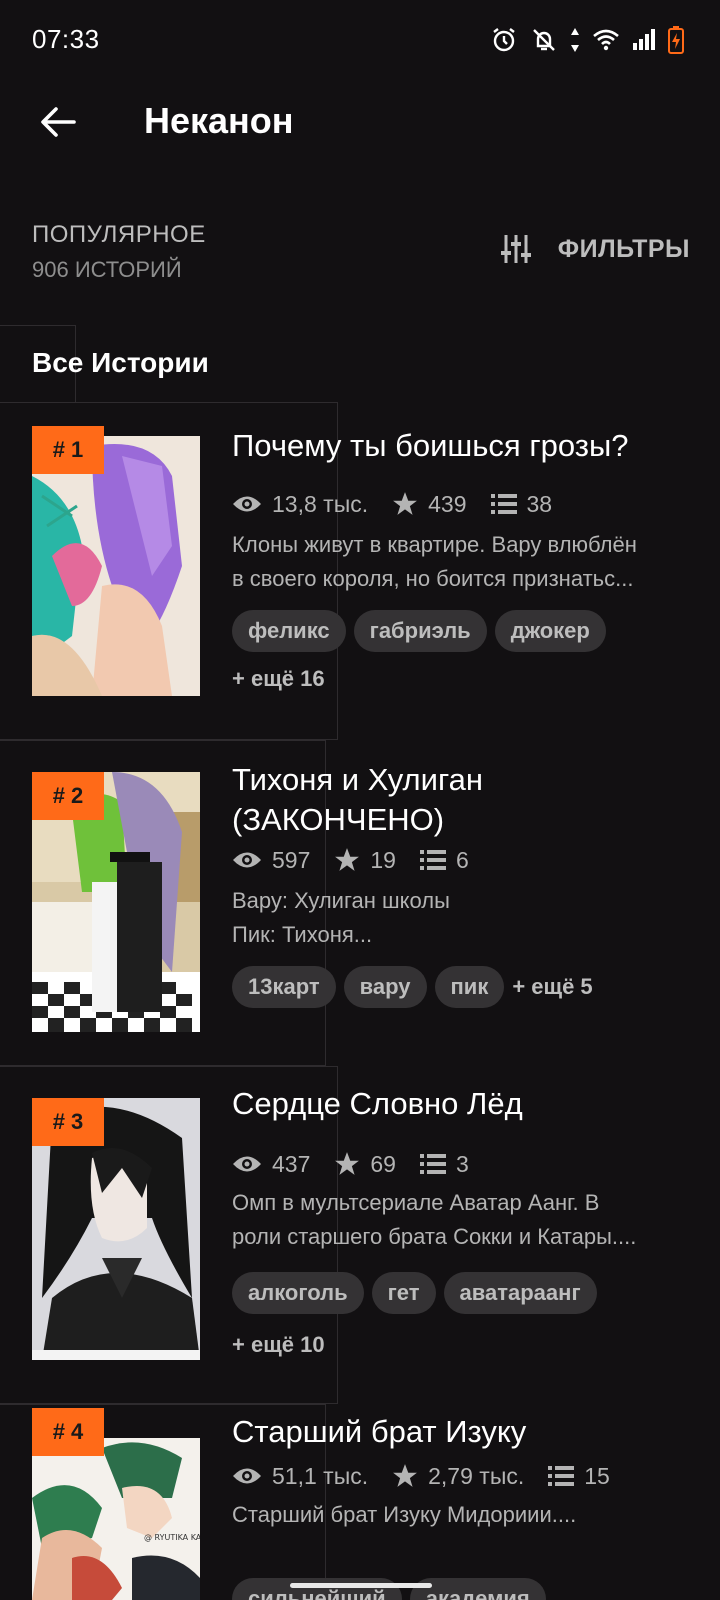 Image resolution: width=720 pixels, height=1600 pixels. What do you see at coordinates (120, 362) in the screenshot?
I see `section-title: Все Истории` at bounding box center [120, 362].